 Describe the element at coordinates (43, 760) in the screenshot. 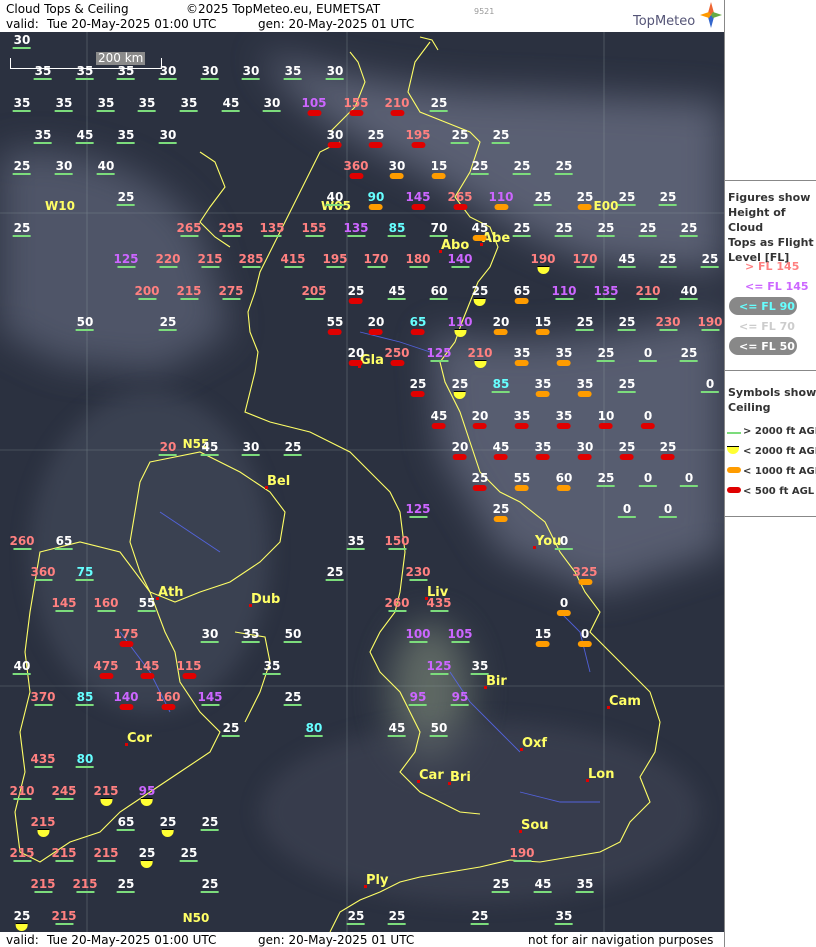

I see `cloud-top-value: 435` at that location.